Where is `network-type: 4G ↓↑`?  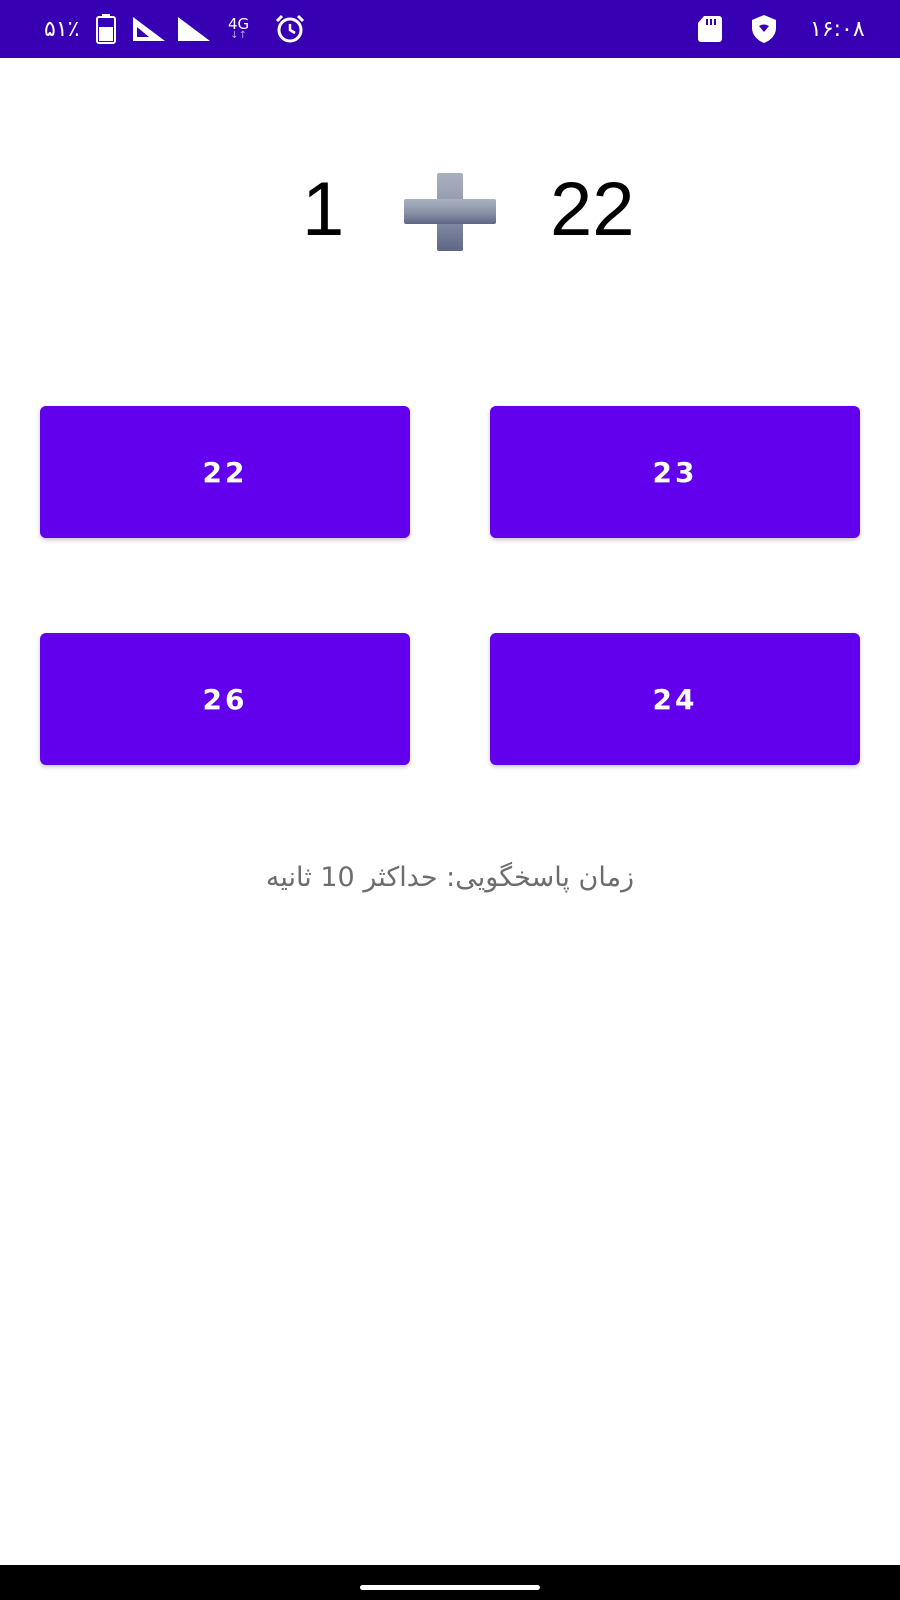
network-type: 4G ↓↑ is located at coordinates (238, 29).